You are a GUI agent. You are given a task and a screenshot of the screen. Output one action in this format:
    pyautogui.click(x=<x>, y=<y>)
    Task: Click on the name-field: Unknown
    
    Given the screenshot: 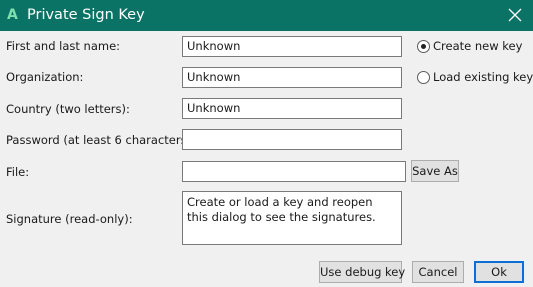 What is the action you would take?
    pyautogui.click(x=292, y=46)
    